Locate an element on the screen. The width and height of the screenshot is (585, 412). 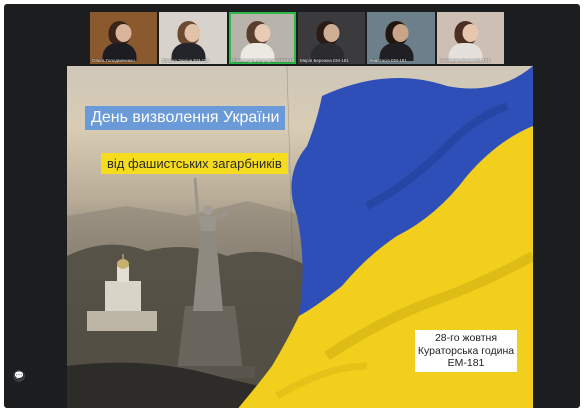
participant-name: Дарина Зюкіна ЕМ-181 is located at coordinates (185, 60).